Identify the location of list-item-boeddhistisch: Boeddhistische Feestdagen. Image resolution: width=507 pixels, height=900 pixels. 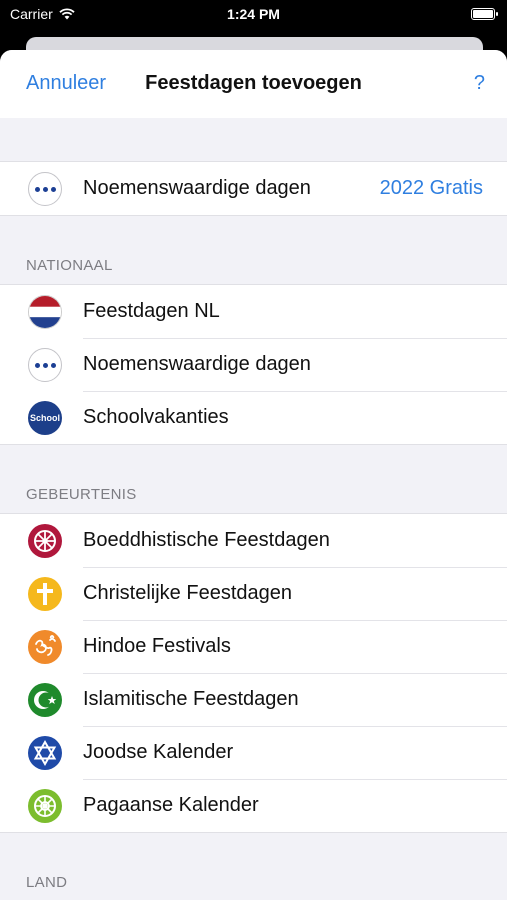
(253, 540).